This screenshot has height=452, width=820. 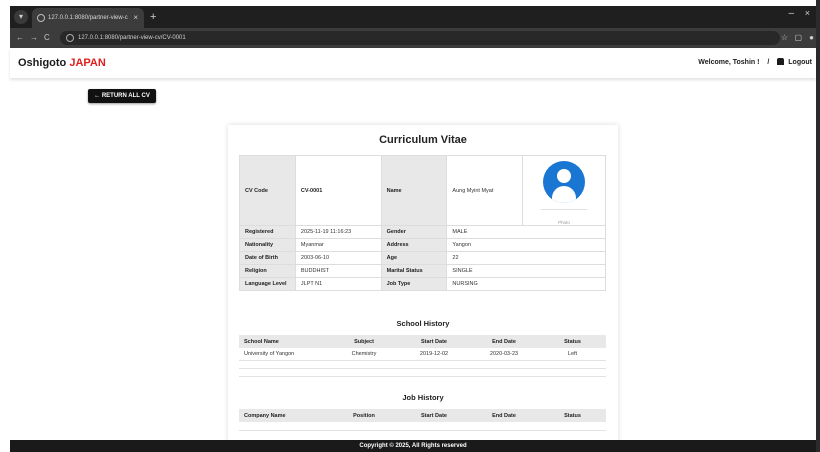 I want to click on tab-close-icon: ×, so click(x=135, y=18).